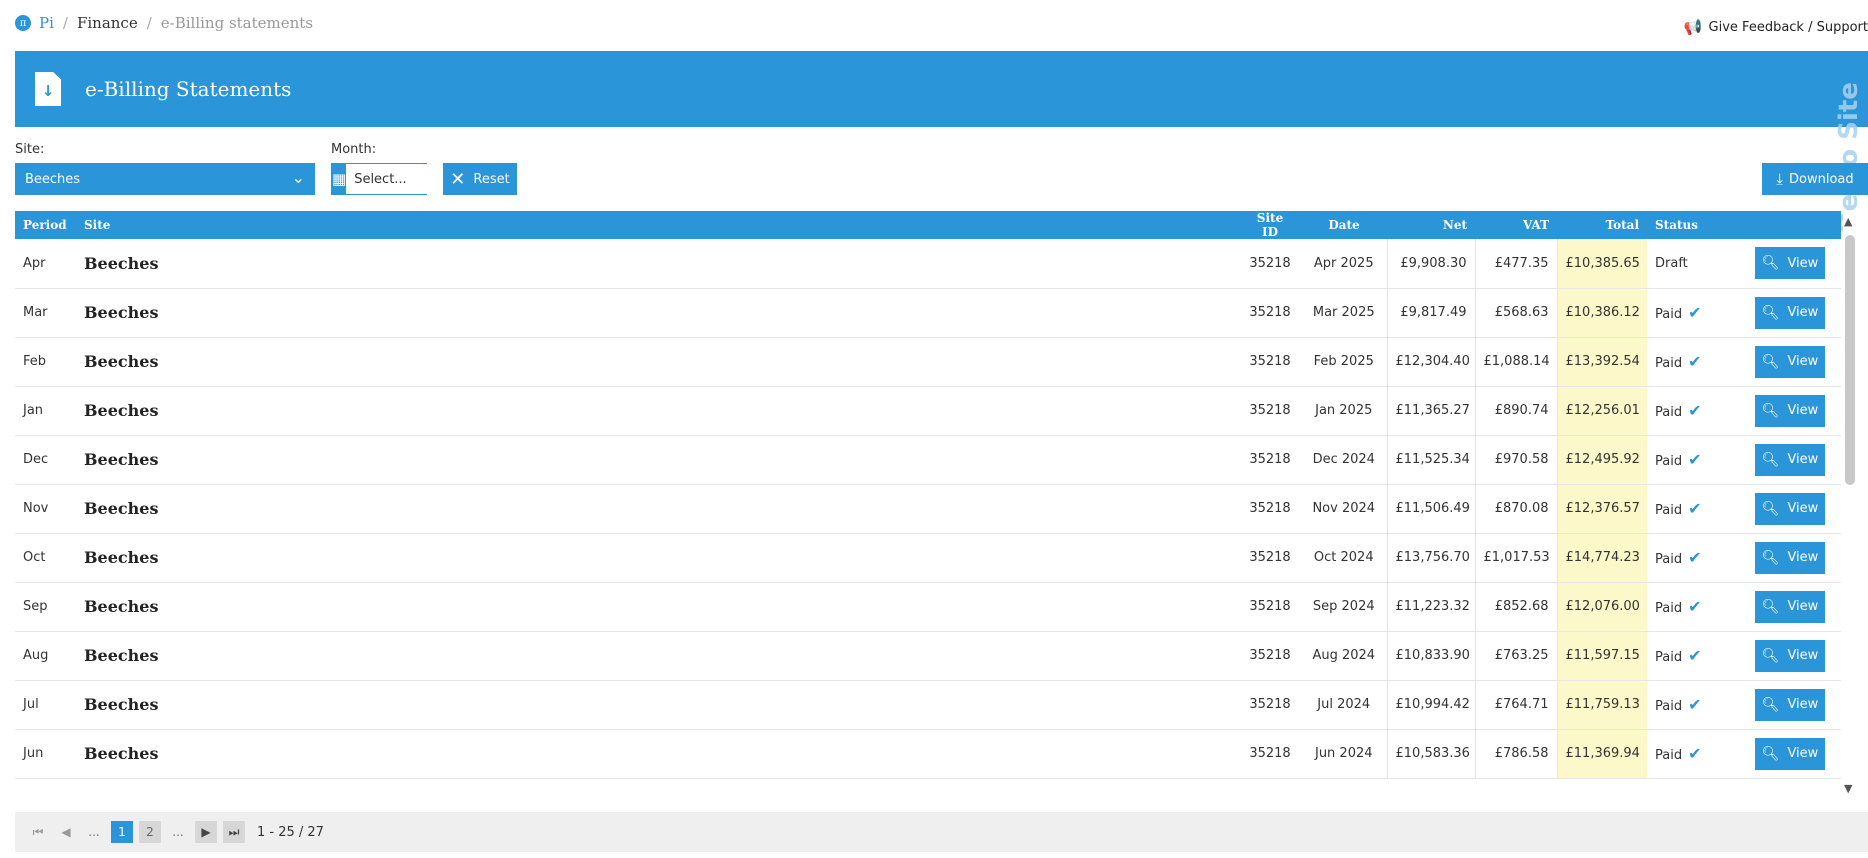  I want to click on cell-total: £10,386.12, so click(1601, 313).